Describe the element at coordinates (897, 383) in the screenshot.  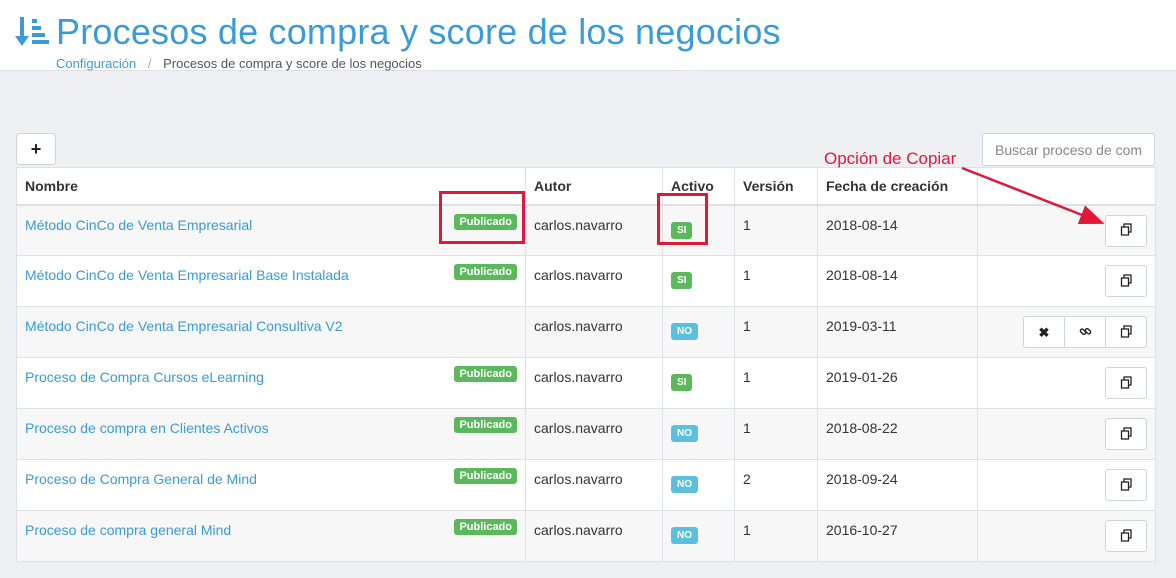
I see `cell-created: 2019-01-26` at that location.